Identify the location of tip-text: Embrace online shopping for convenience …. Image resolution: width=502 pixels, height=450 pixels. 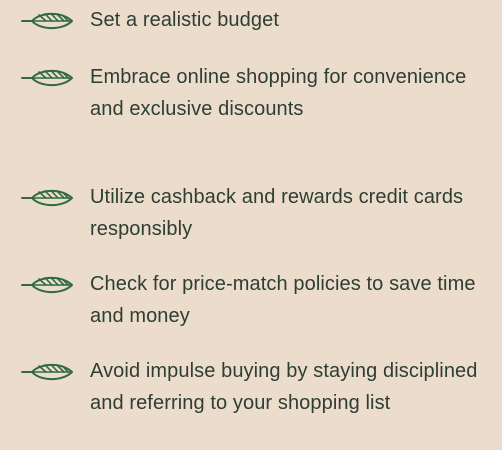
(278, 93).